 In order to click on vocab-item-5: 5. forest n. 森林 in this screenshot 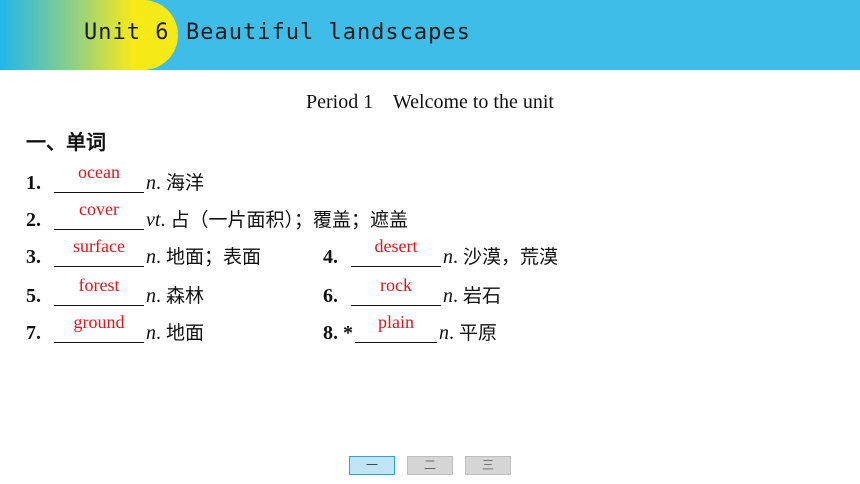, I will do `click(115, 291)`.